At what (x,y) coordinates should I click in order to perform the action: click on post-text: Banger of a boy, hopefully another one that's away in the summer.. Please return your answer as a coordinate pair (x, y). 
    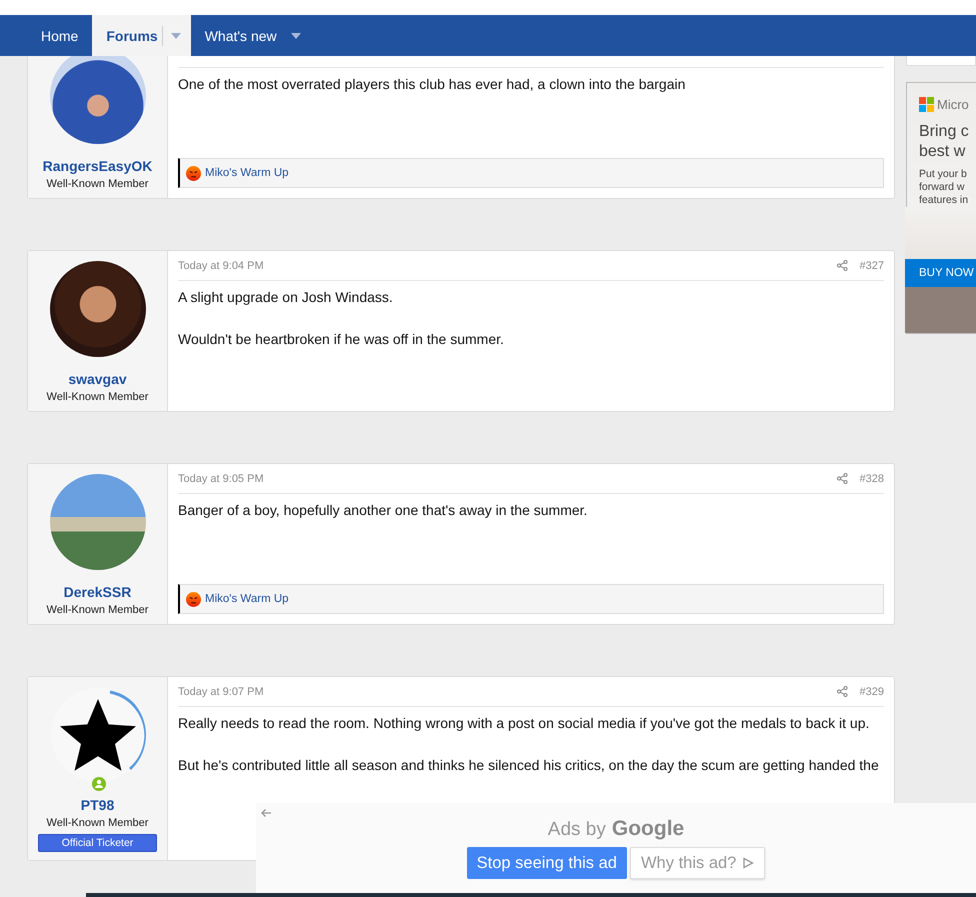
    Looking at the image, I should click on (383, 510).